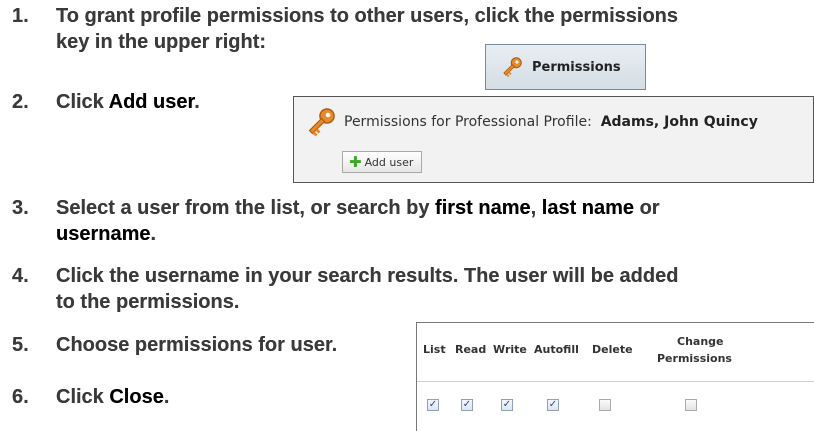  I want to click on checkbox-delete, so click(605, 405).